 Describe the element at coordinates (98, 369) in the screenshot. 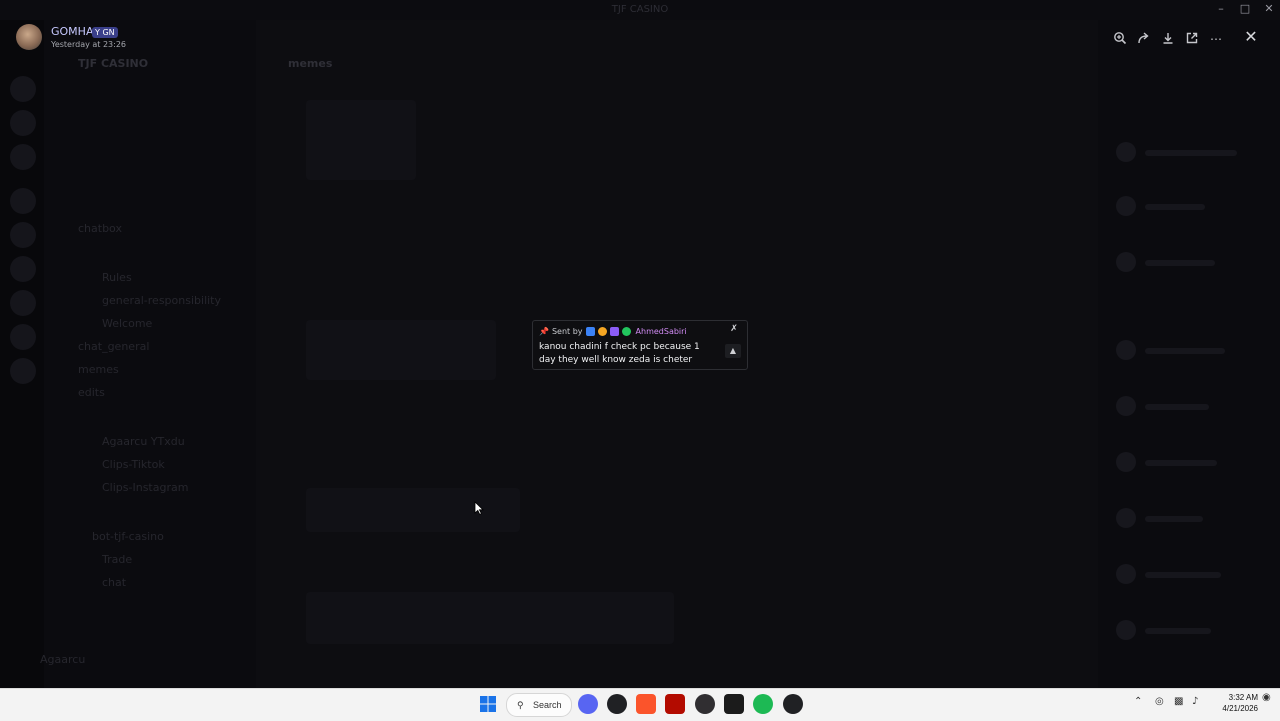

I see `channel-item: memes` at that location.